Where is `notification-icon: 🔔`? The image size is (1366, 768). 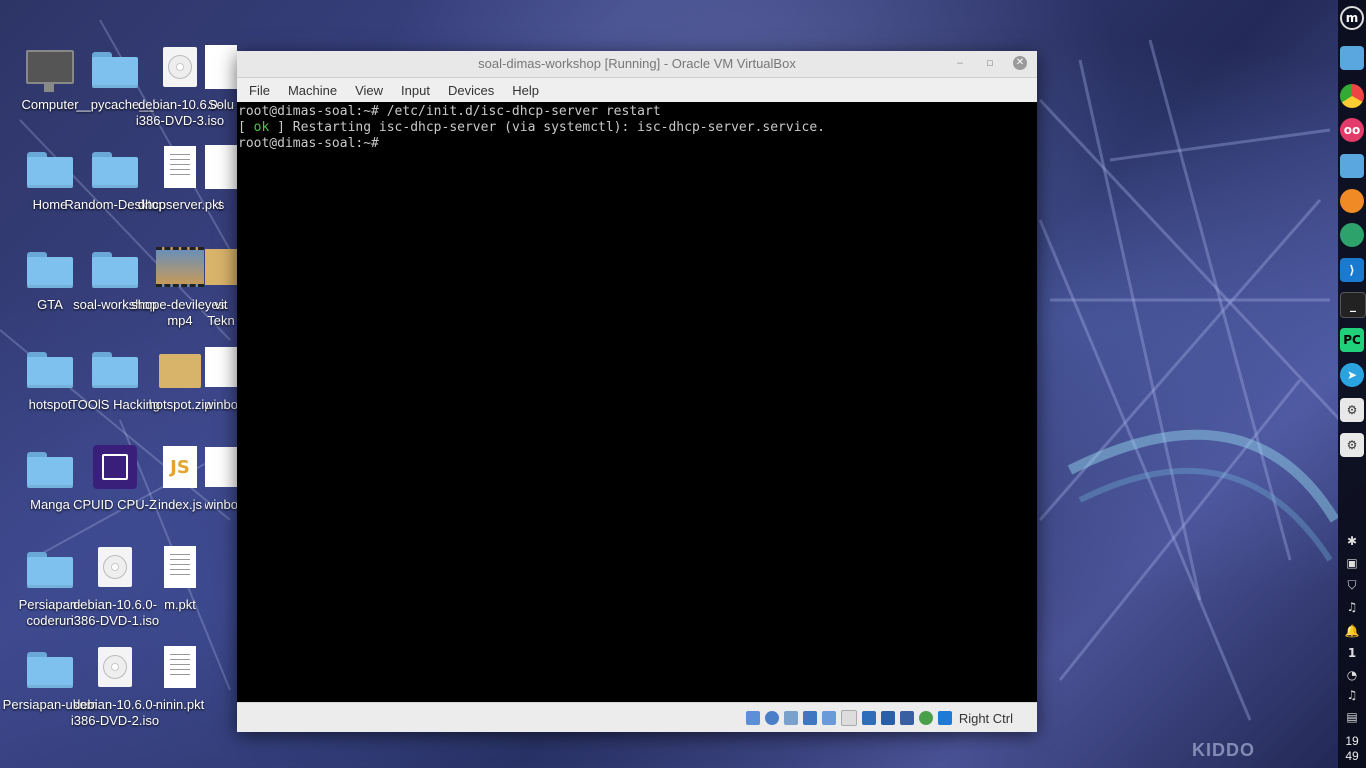 notification-icon: 🔔 is located at coordinates (1352, 631).